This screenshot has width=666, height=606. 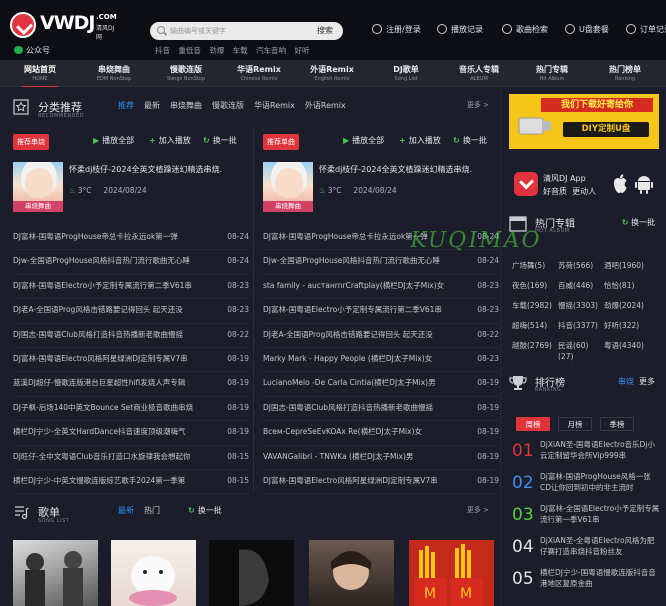 I want to click on hot-word: 重低音, so click(x=189, y=50).